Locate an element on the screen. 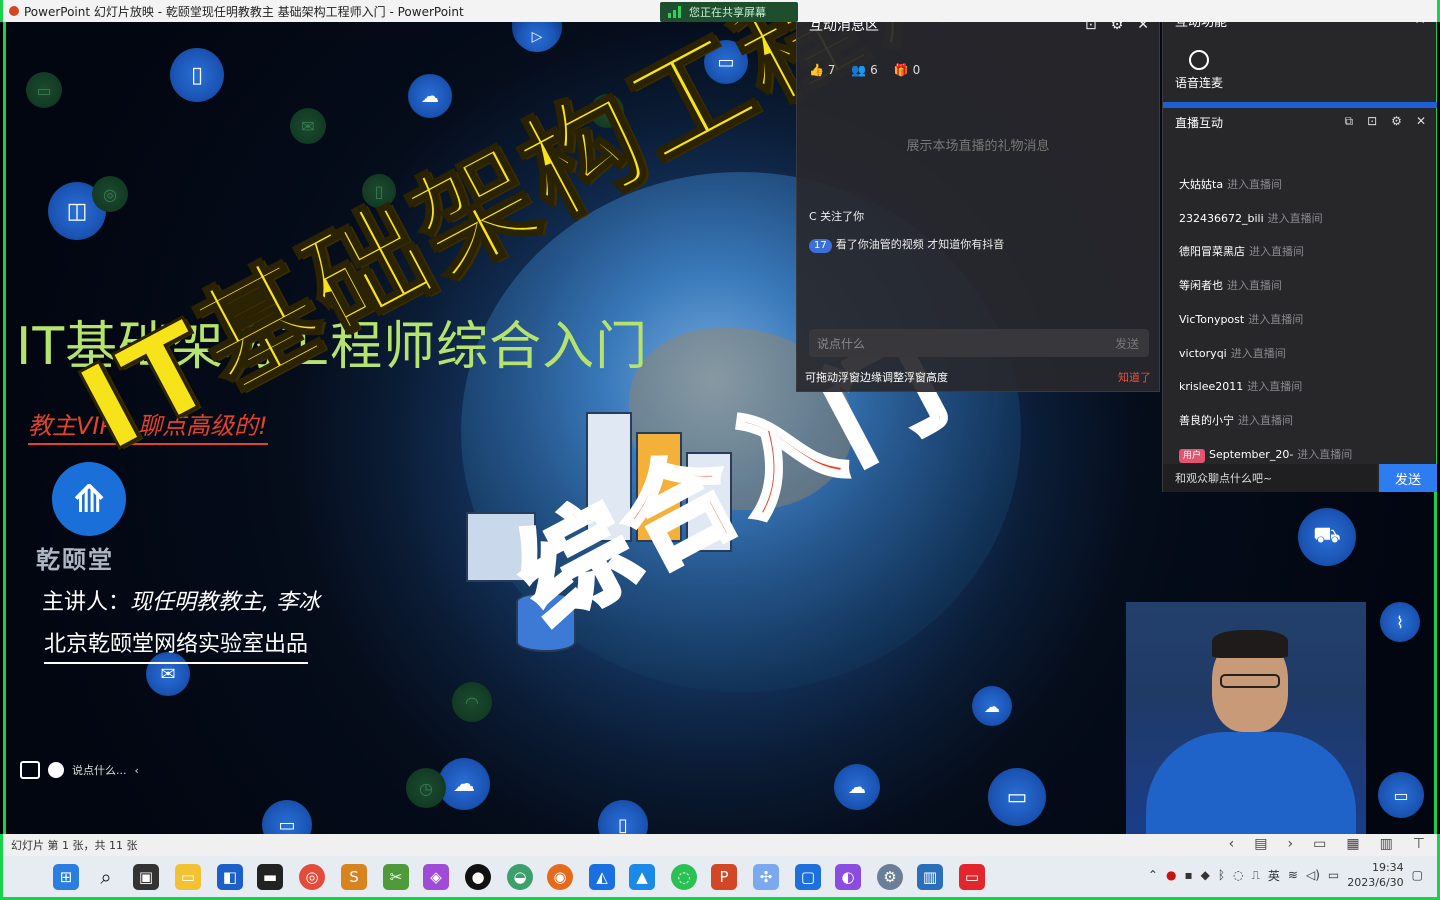 The image size is (1440, 900). list-item: 等闲者也 进入直播间 is located at coordinates (1230, 286).